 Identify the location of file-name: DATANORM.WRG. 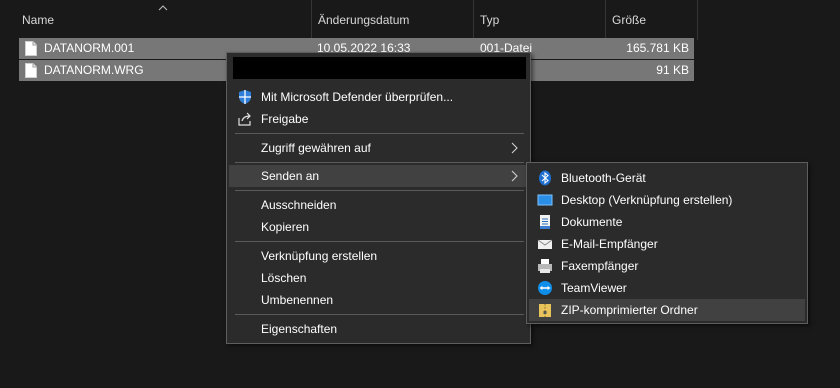
(94, 70).